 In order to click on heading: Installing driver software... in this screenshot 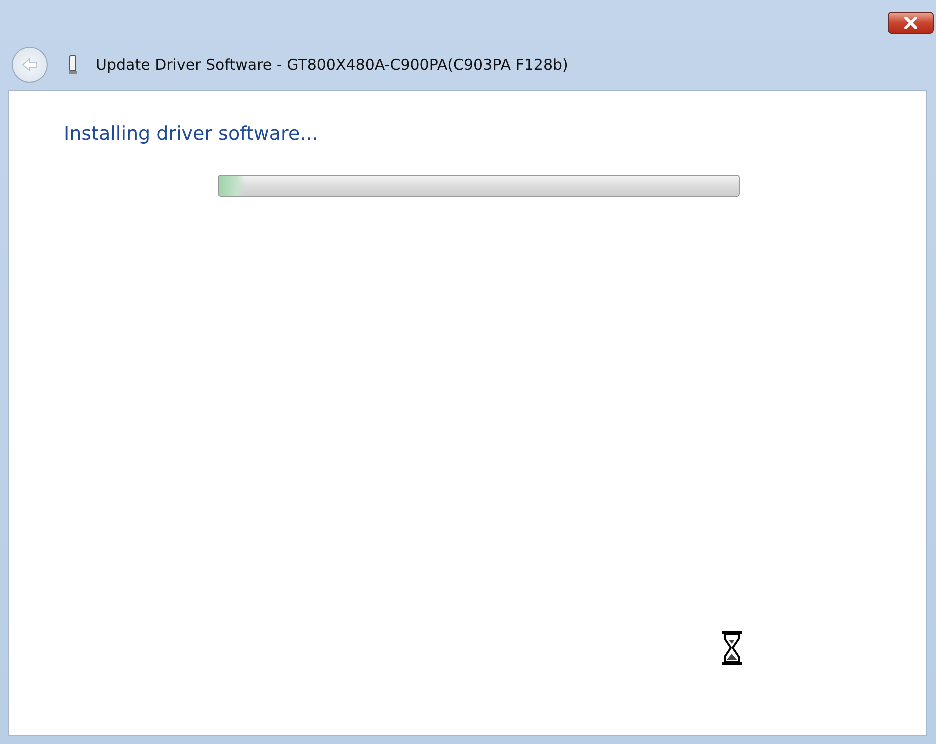, I will do `click(192, 134)`.